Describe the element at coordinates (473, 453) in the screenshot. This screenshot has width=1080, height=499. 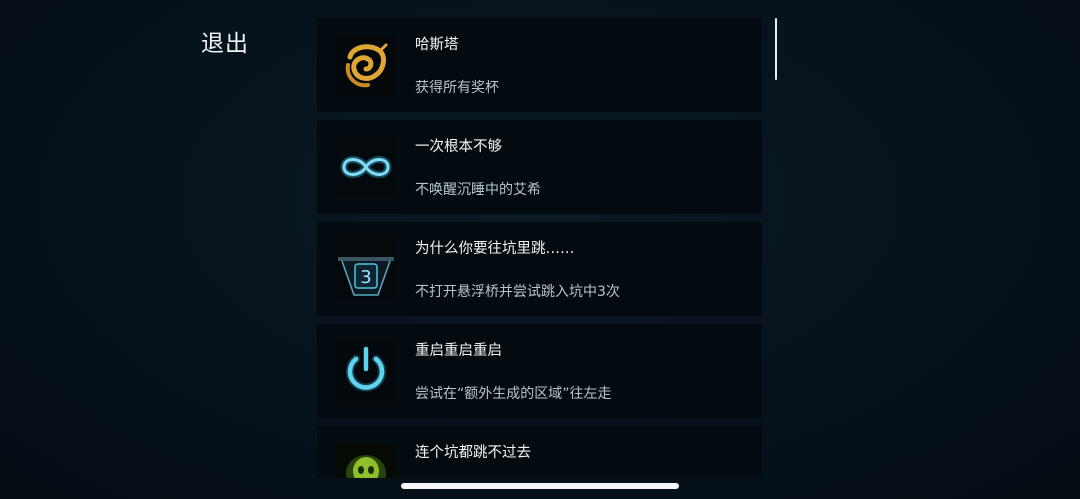
I see `achievement-title: 连个坑都跳不过去` at that location.